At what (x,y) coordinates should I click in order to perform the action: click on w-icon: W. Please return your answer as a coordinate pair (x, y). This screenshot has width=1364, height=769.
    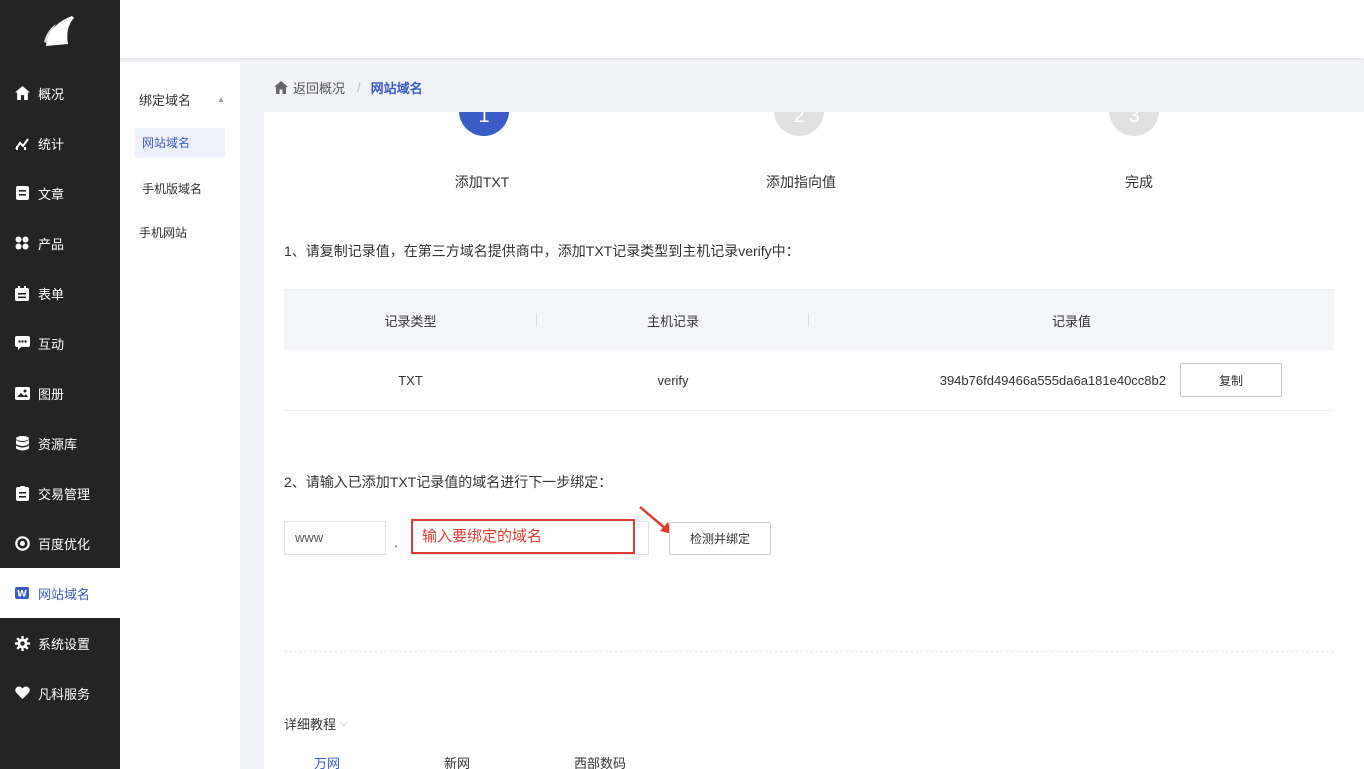
    Looking at the image, I should click on (22, 593).